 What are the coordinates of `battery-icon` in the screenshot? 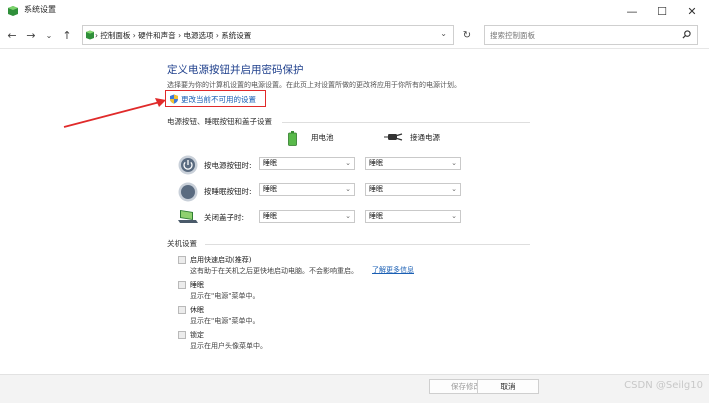 It's located at (292, 138).